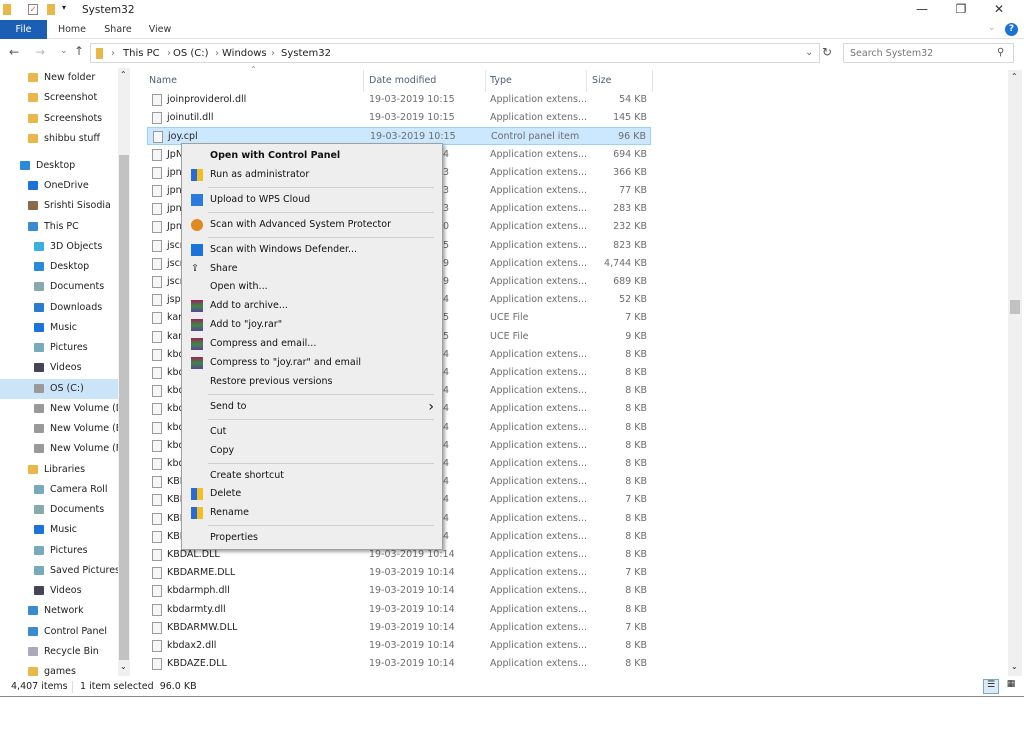  I want to click on column-name: Name, so click(163, 80).